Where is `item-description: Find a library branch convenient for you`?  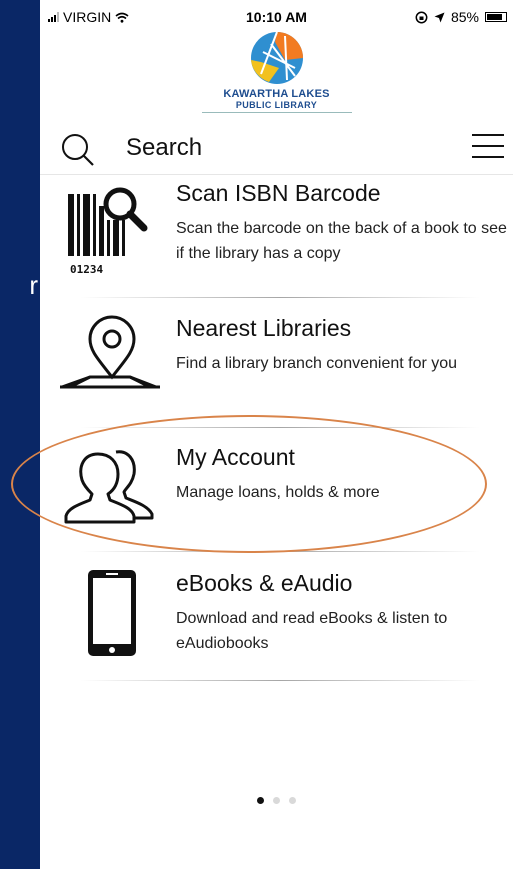 item-description: Find a library branch convenient for you is located at coordinates (317, 363).